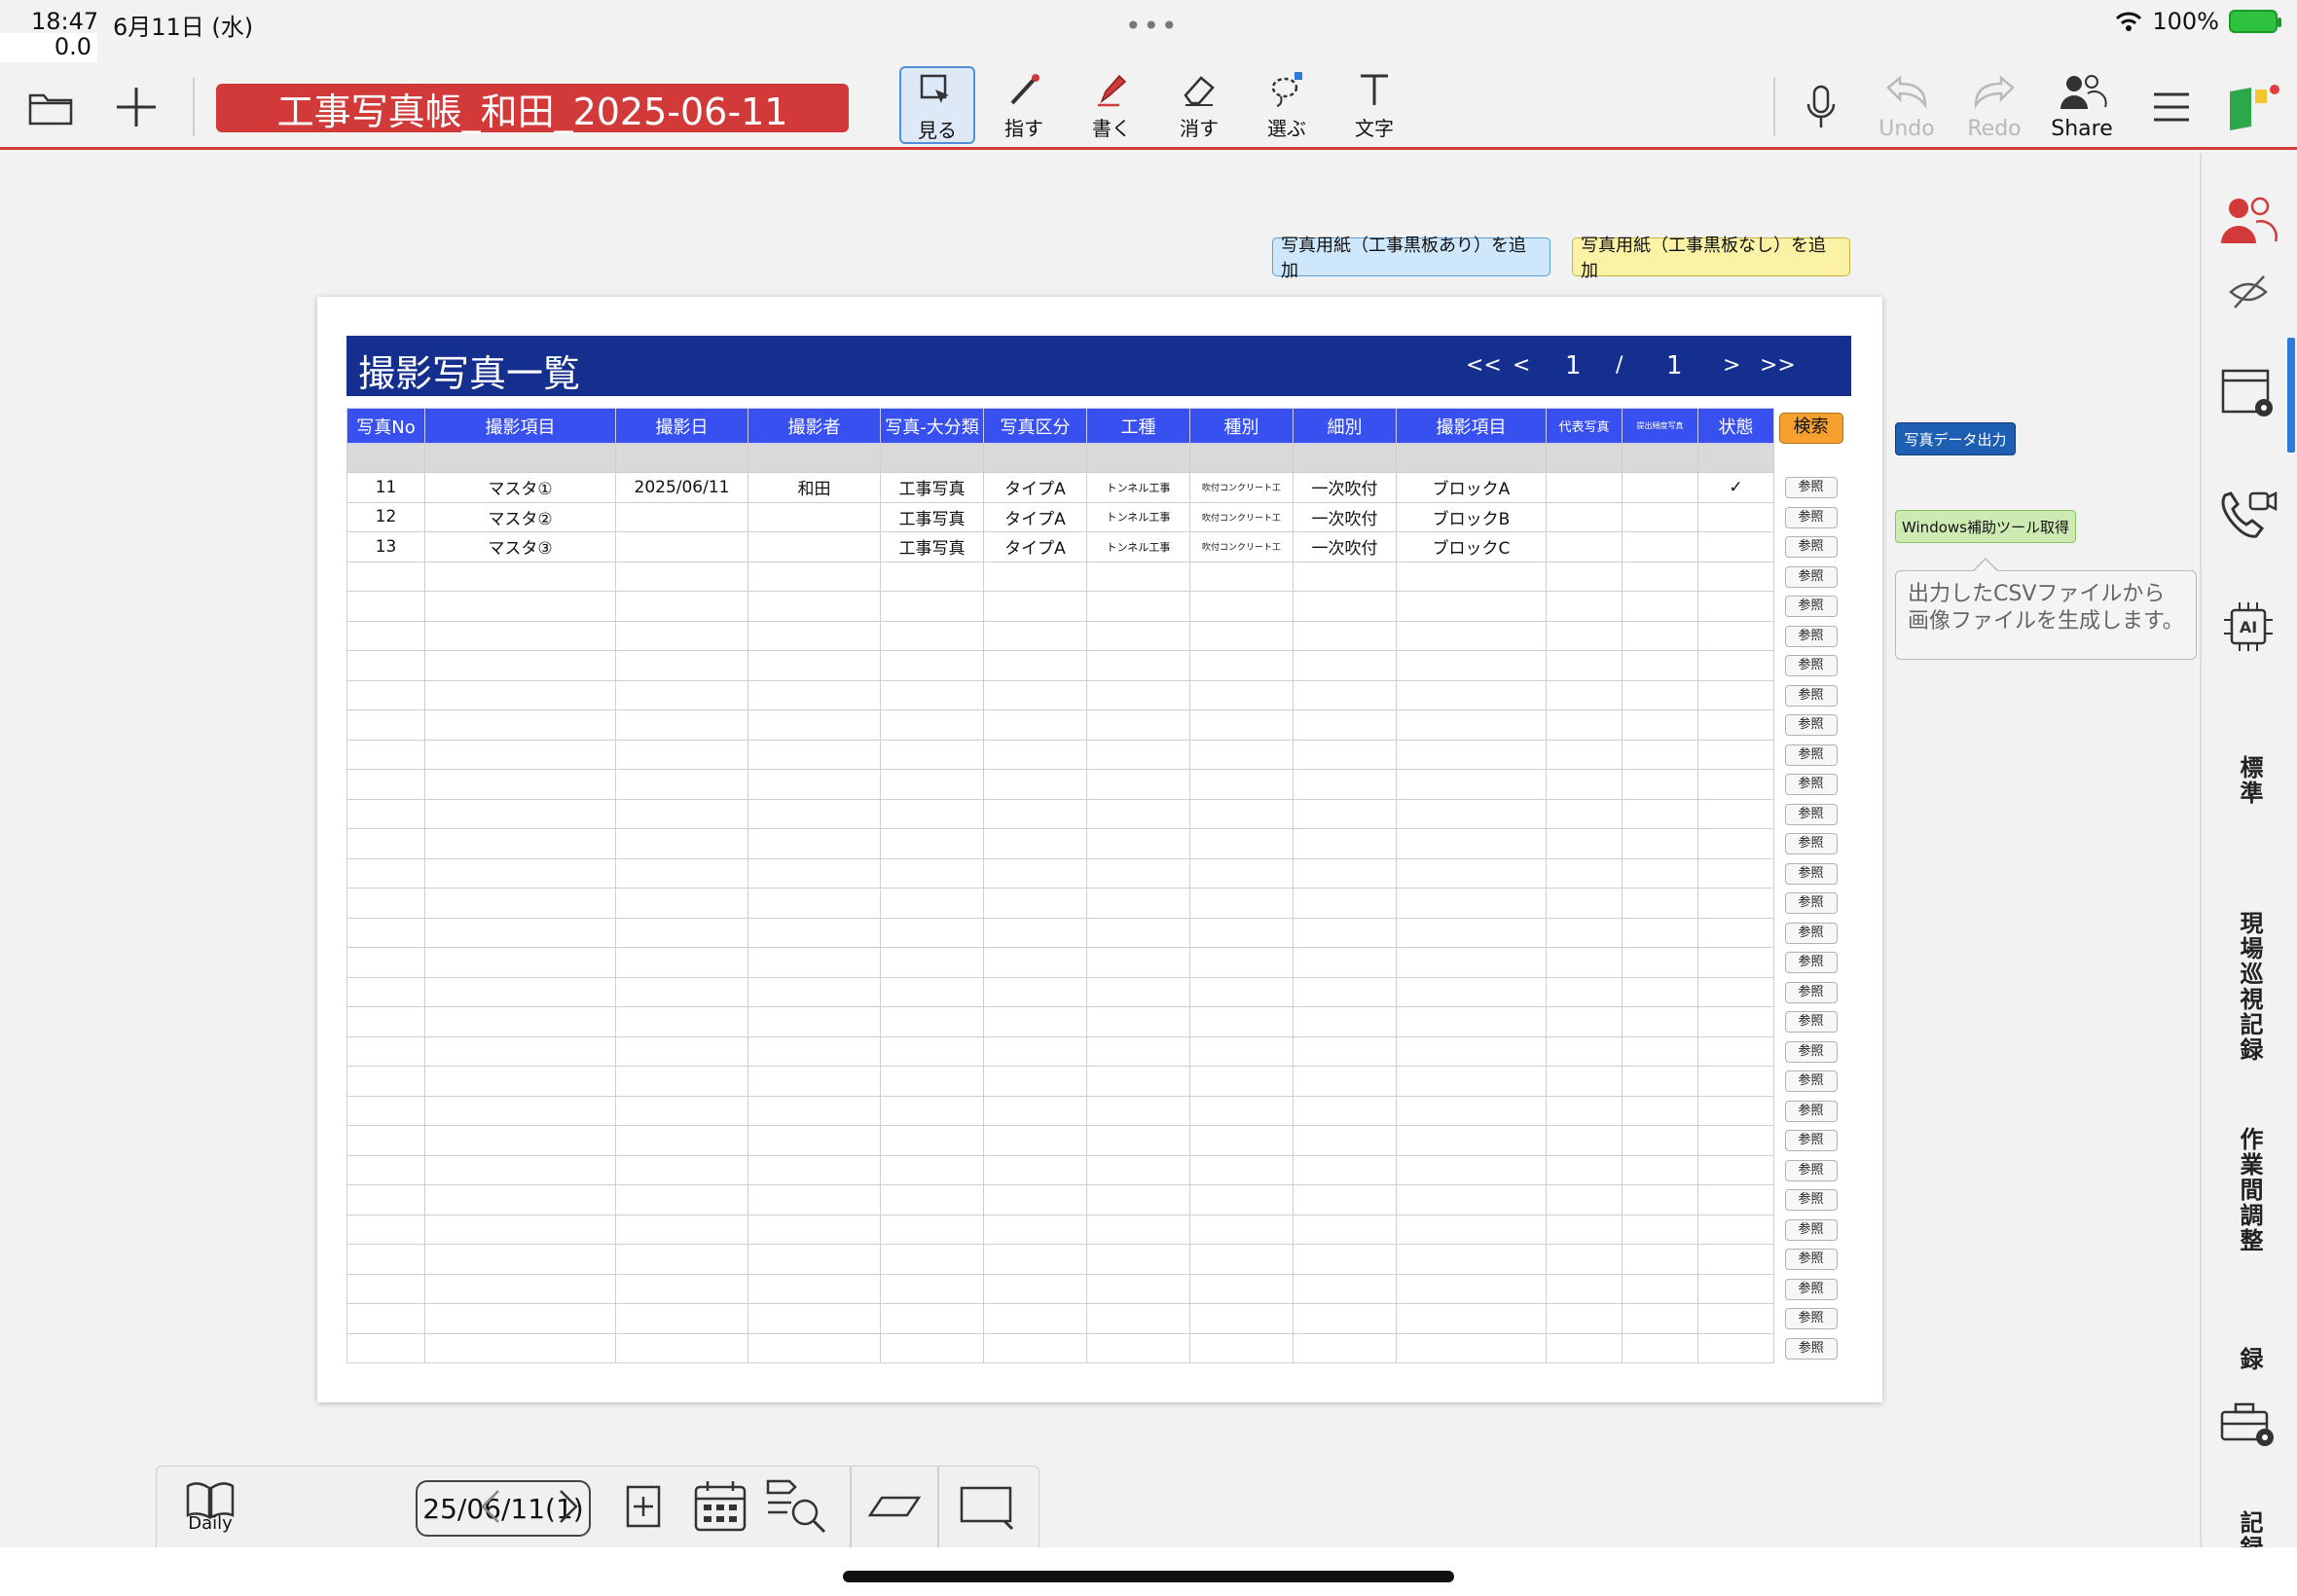 The height and width of the screenshot is (1596, 2297). I want to click on page-layout-icon, so click(895, 1506).